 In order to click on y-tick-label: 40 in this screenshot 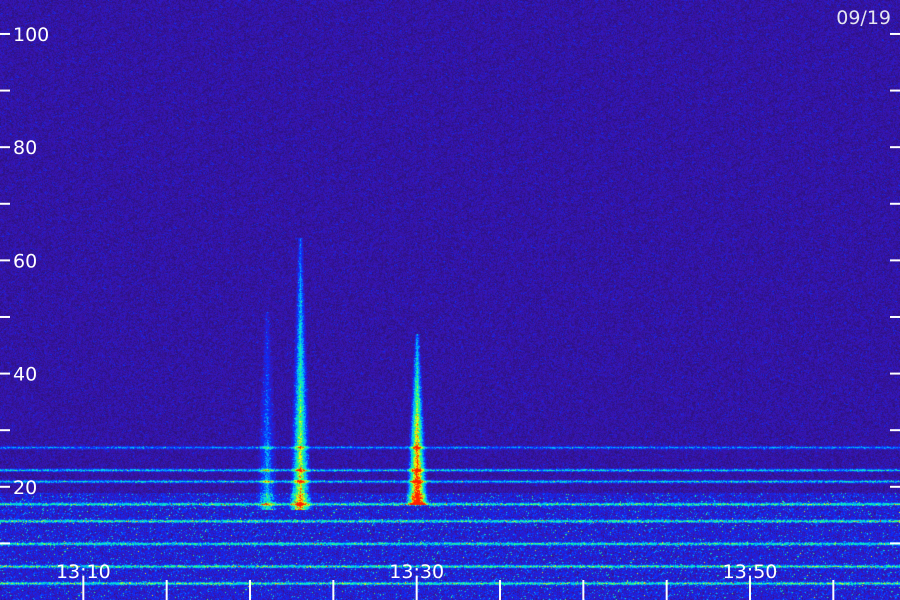, I will do `click(25, 375)`.